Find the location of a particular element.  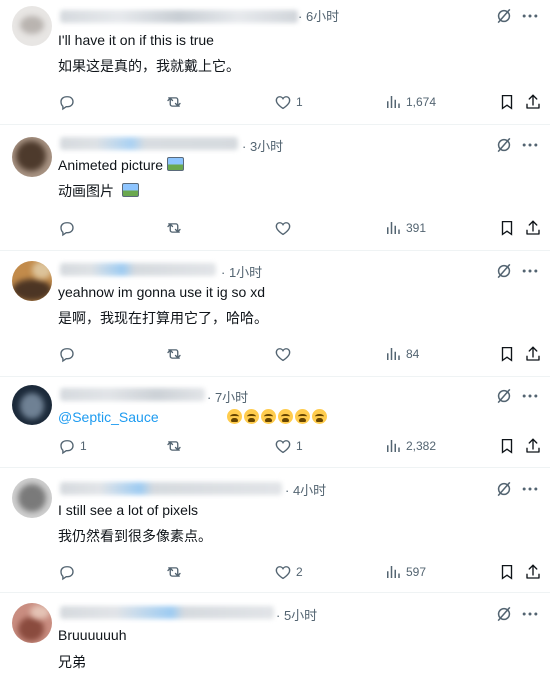

views-button: 1,674 is located at coordinates (410, 102).